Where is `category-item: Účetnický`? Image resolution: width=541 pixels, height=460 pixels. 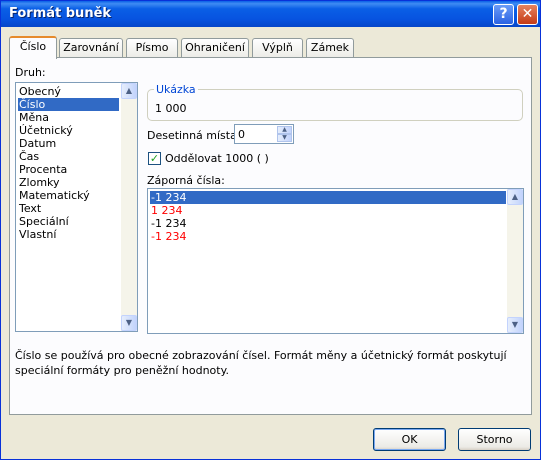
category-item: Účetnický is located at coordinates (45, 130).